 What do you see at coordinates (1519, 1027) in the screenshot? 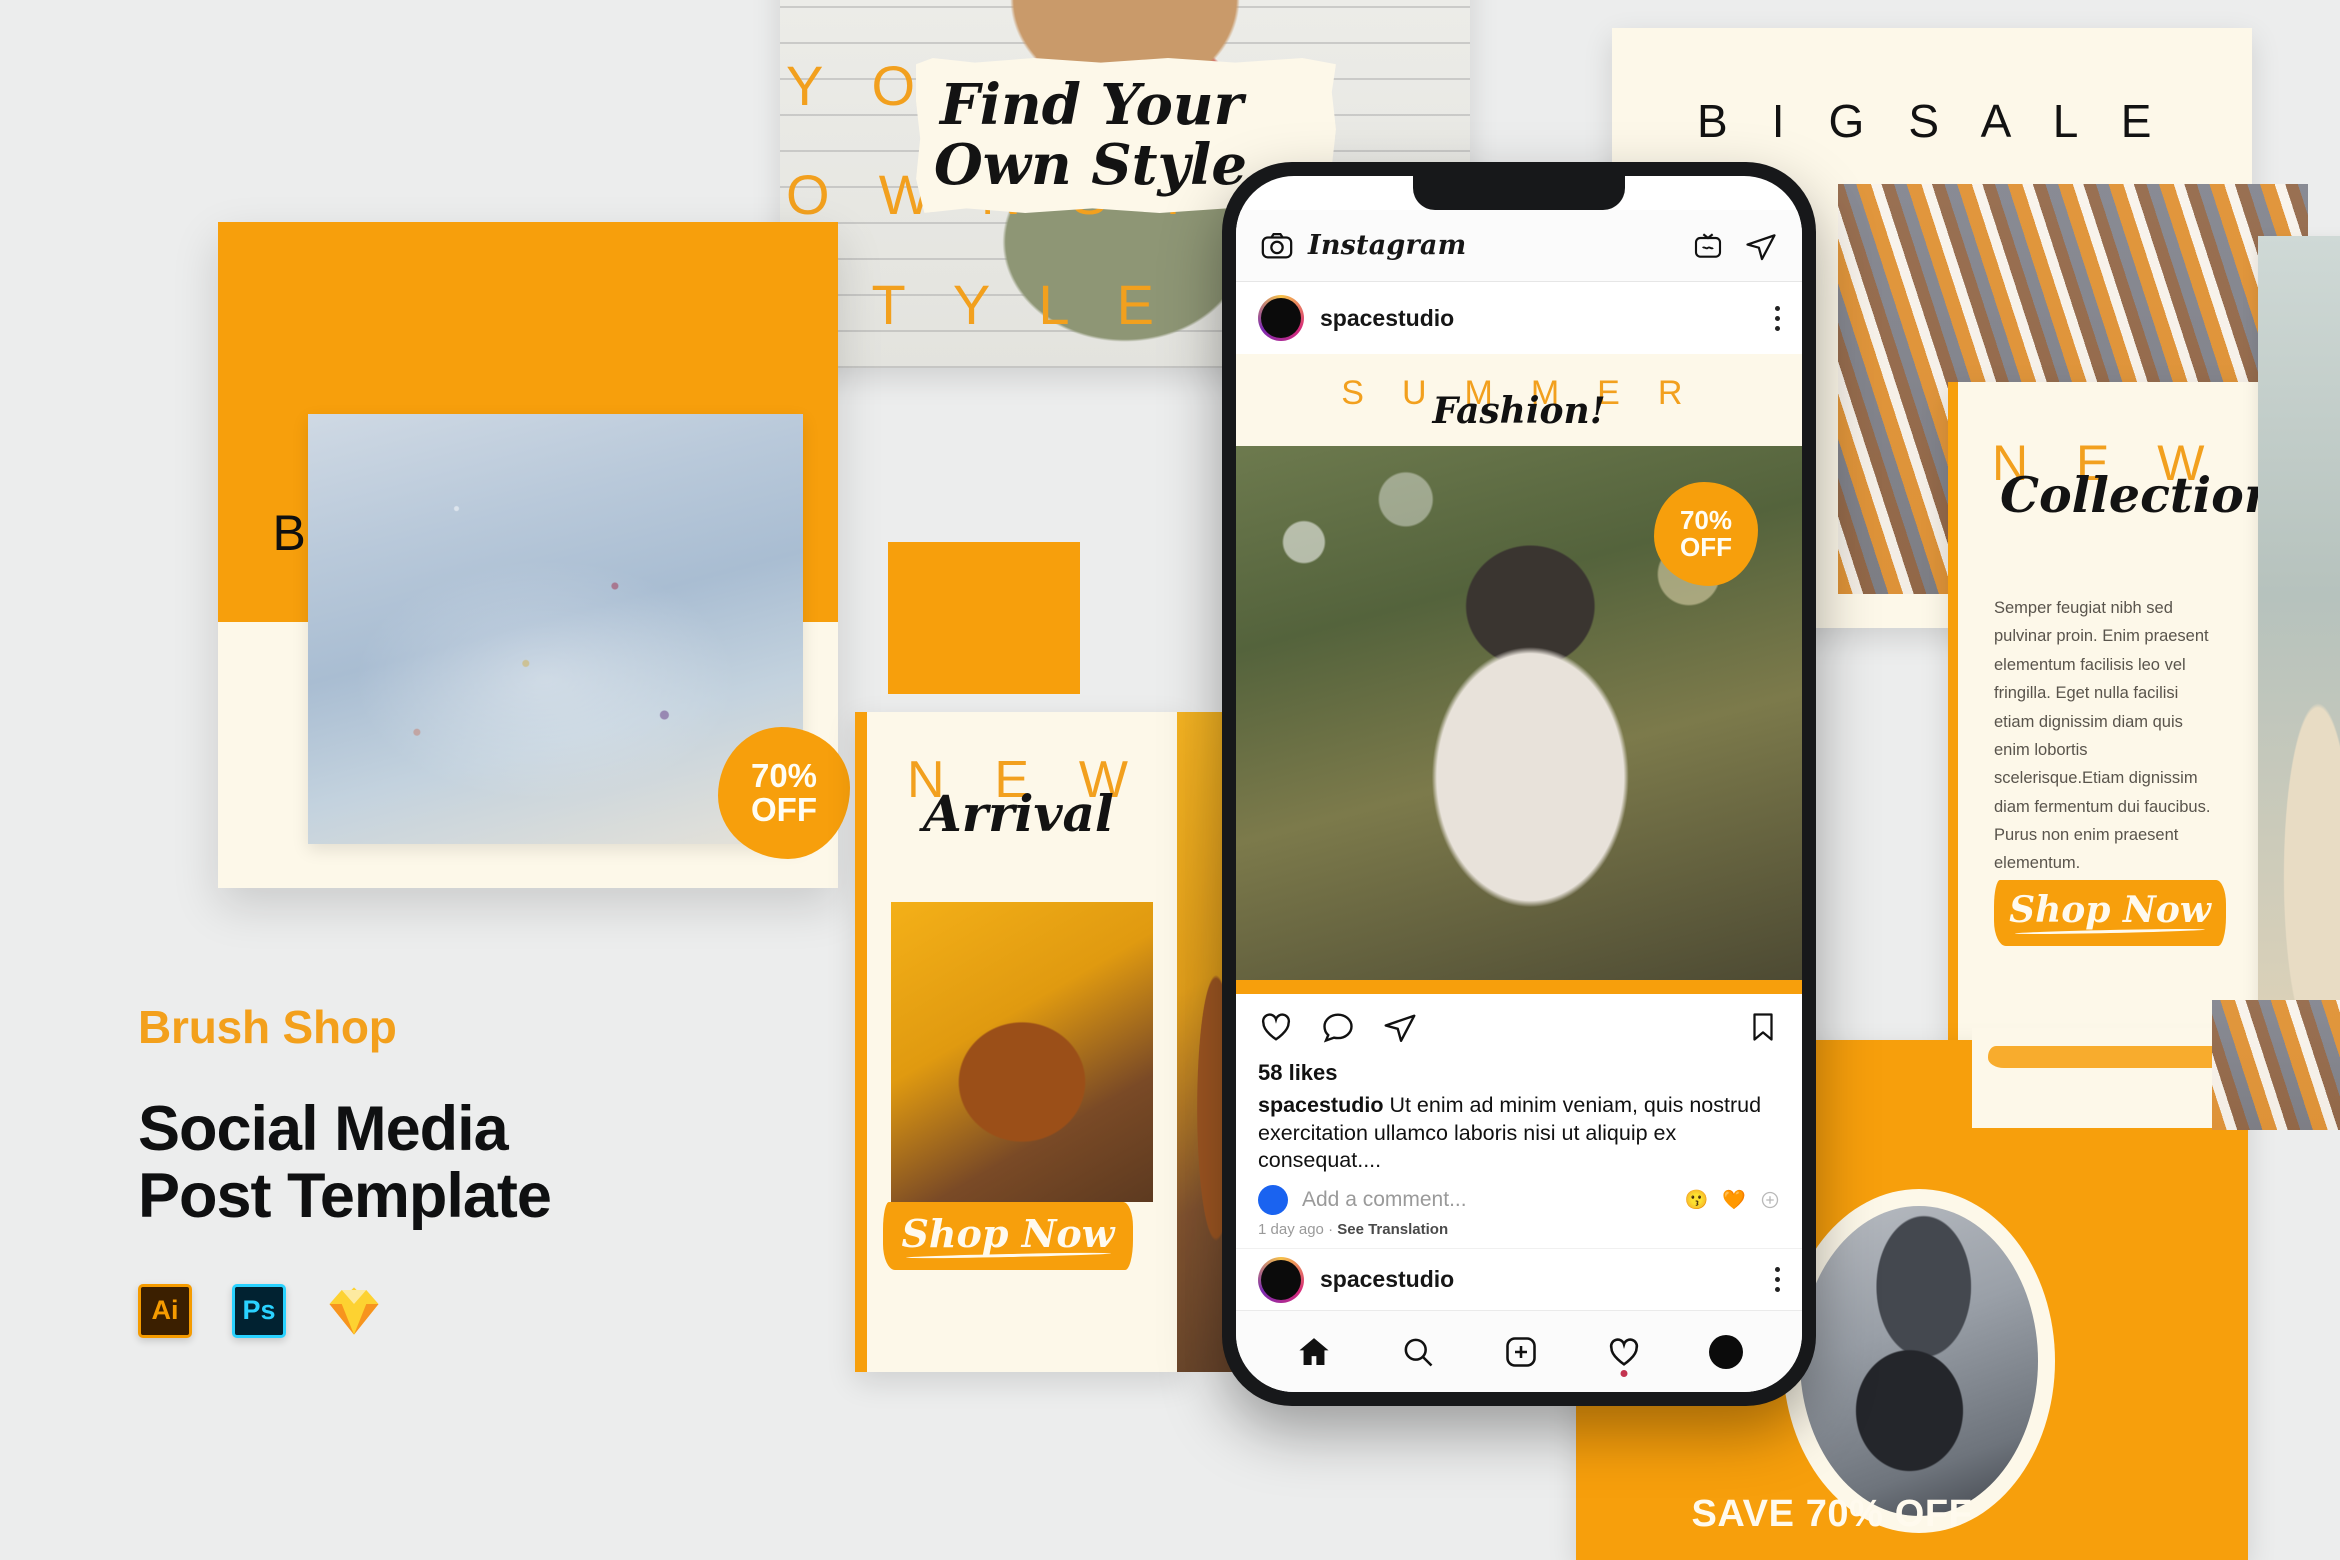
I see `post-action-bar` at bounding box center [1519, 1027].